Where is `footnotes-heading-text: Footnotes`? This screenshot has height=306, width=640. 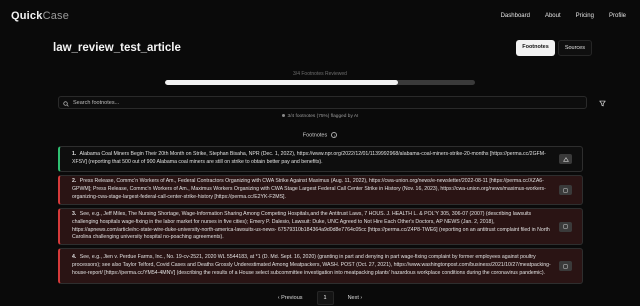 footnotes-heading-text: Footnotes is located at coordinates (315, 135).